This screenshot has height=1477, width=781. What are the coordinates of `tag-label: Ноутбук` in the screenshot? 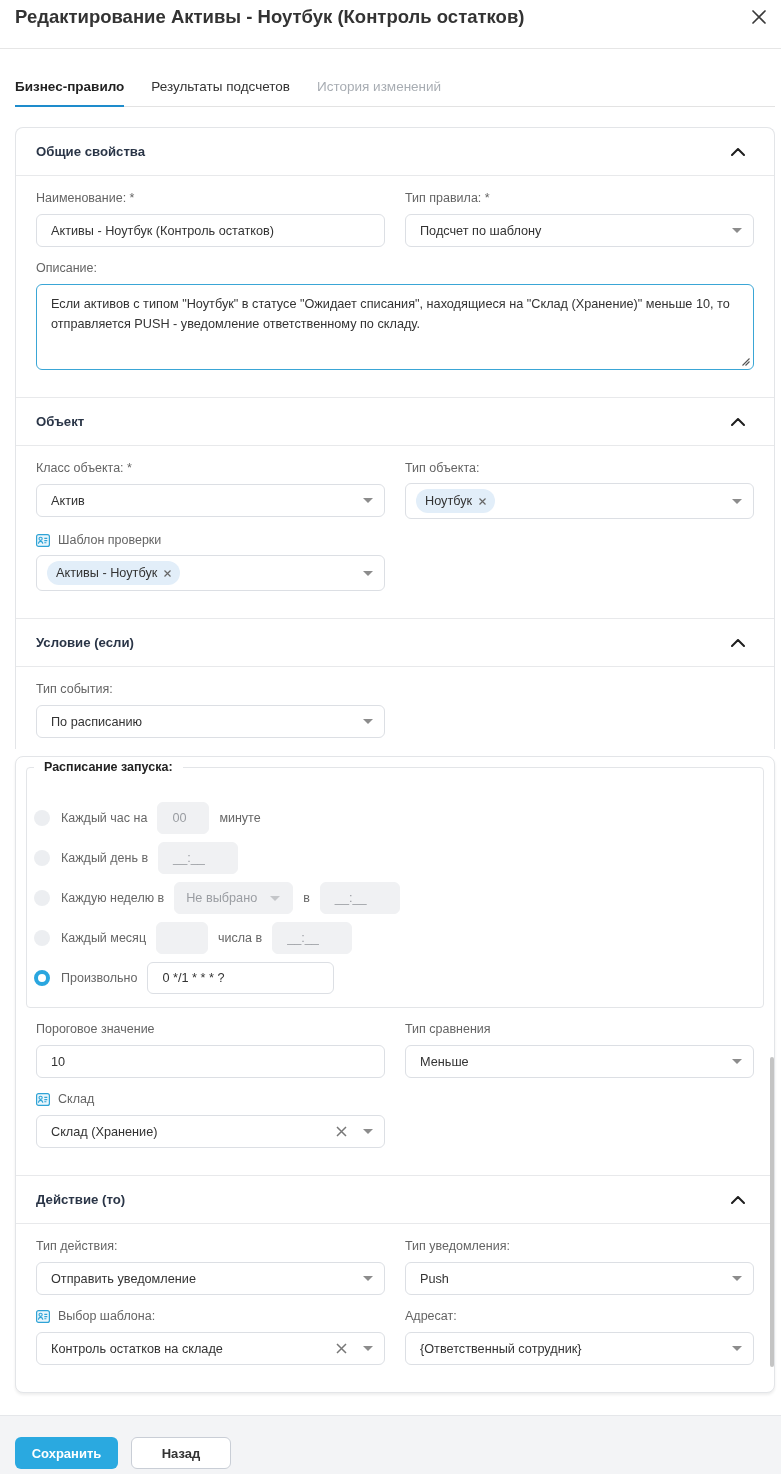 It's located at (449, 501).